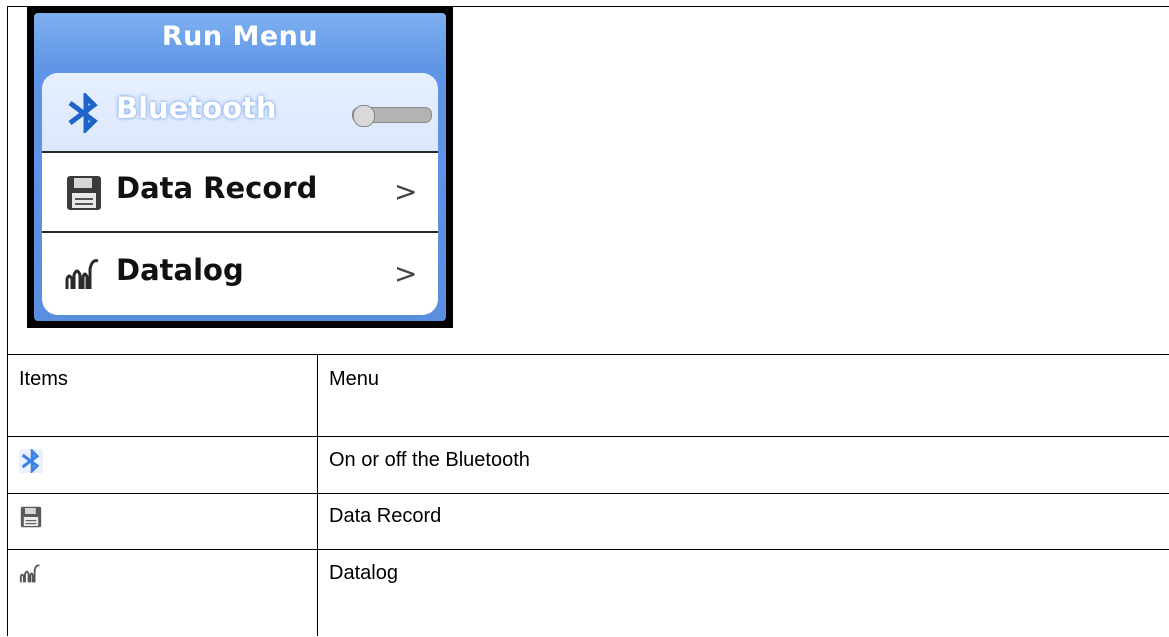  What do you see at coordinates (392, 116) in the screenshot?
I see `bluetooth-toggle` at bounding box center [392, 116].